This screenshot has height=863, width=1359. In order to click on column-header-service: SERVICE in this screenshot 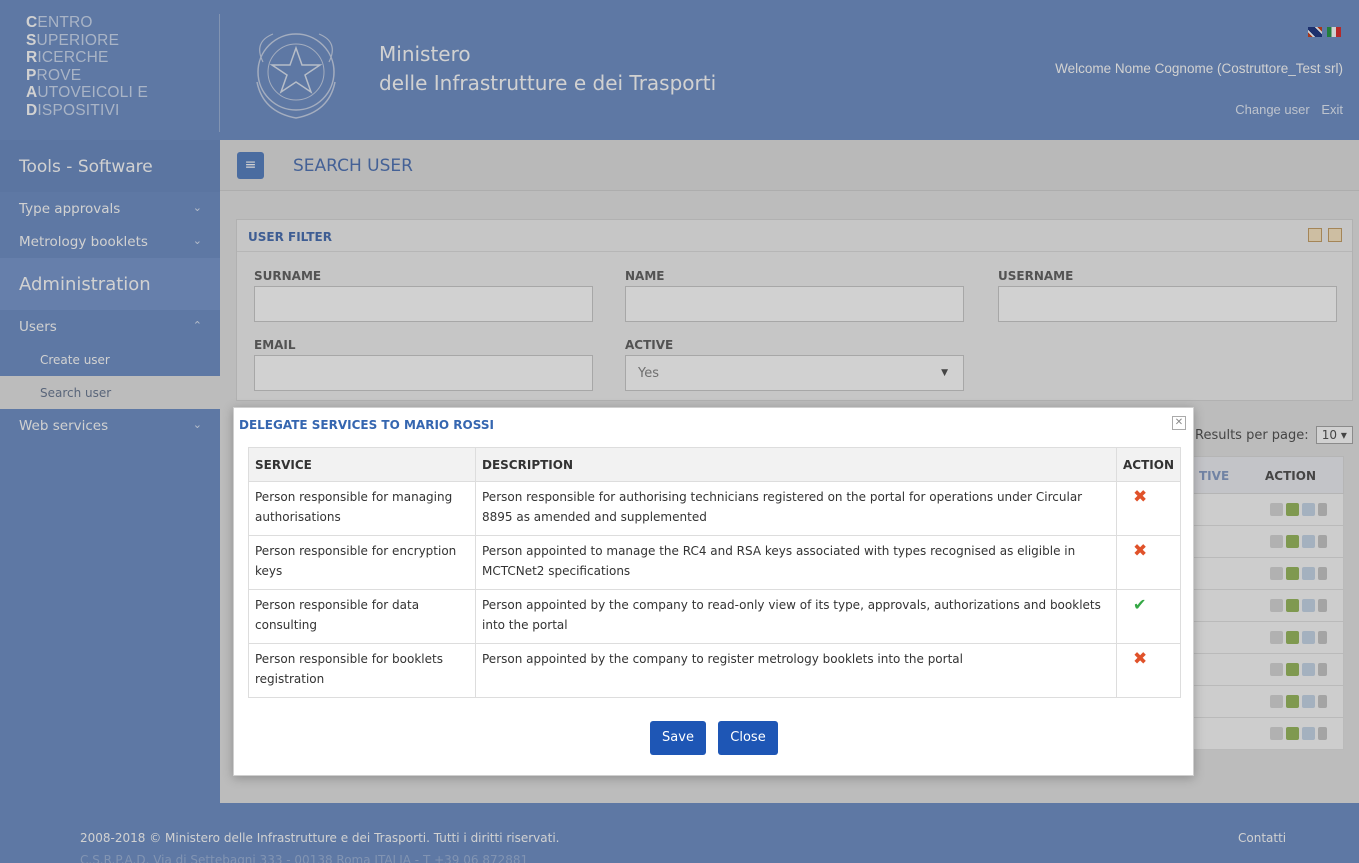, I will do `click(362, 464)`.